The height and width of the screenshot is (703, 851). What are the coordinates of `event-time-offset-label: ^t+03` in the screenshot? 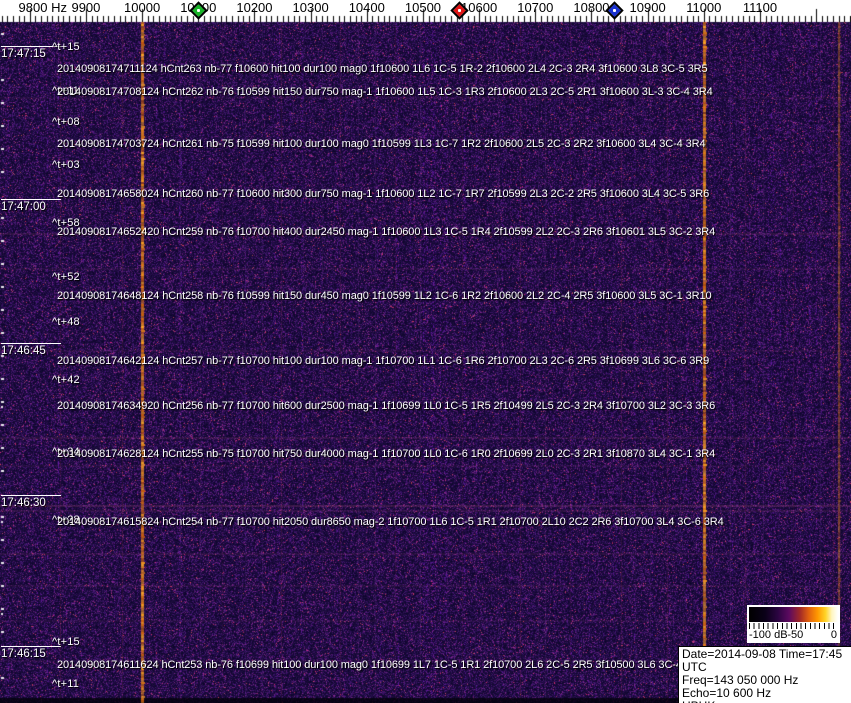 It's located at (66, 165).